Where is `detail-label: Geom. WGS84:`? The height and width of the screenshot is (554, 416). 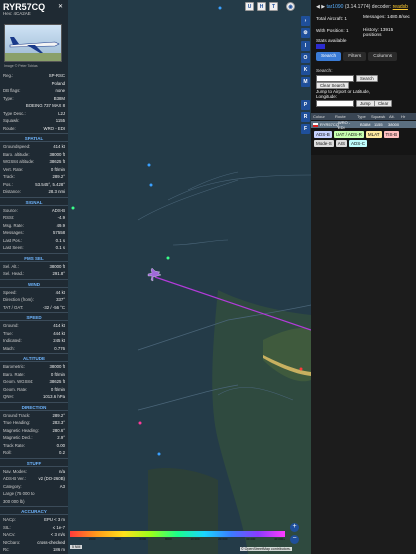
detail-label: Geom. WGS84: is located at coordinates (18, 382).